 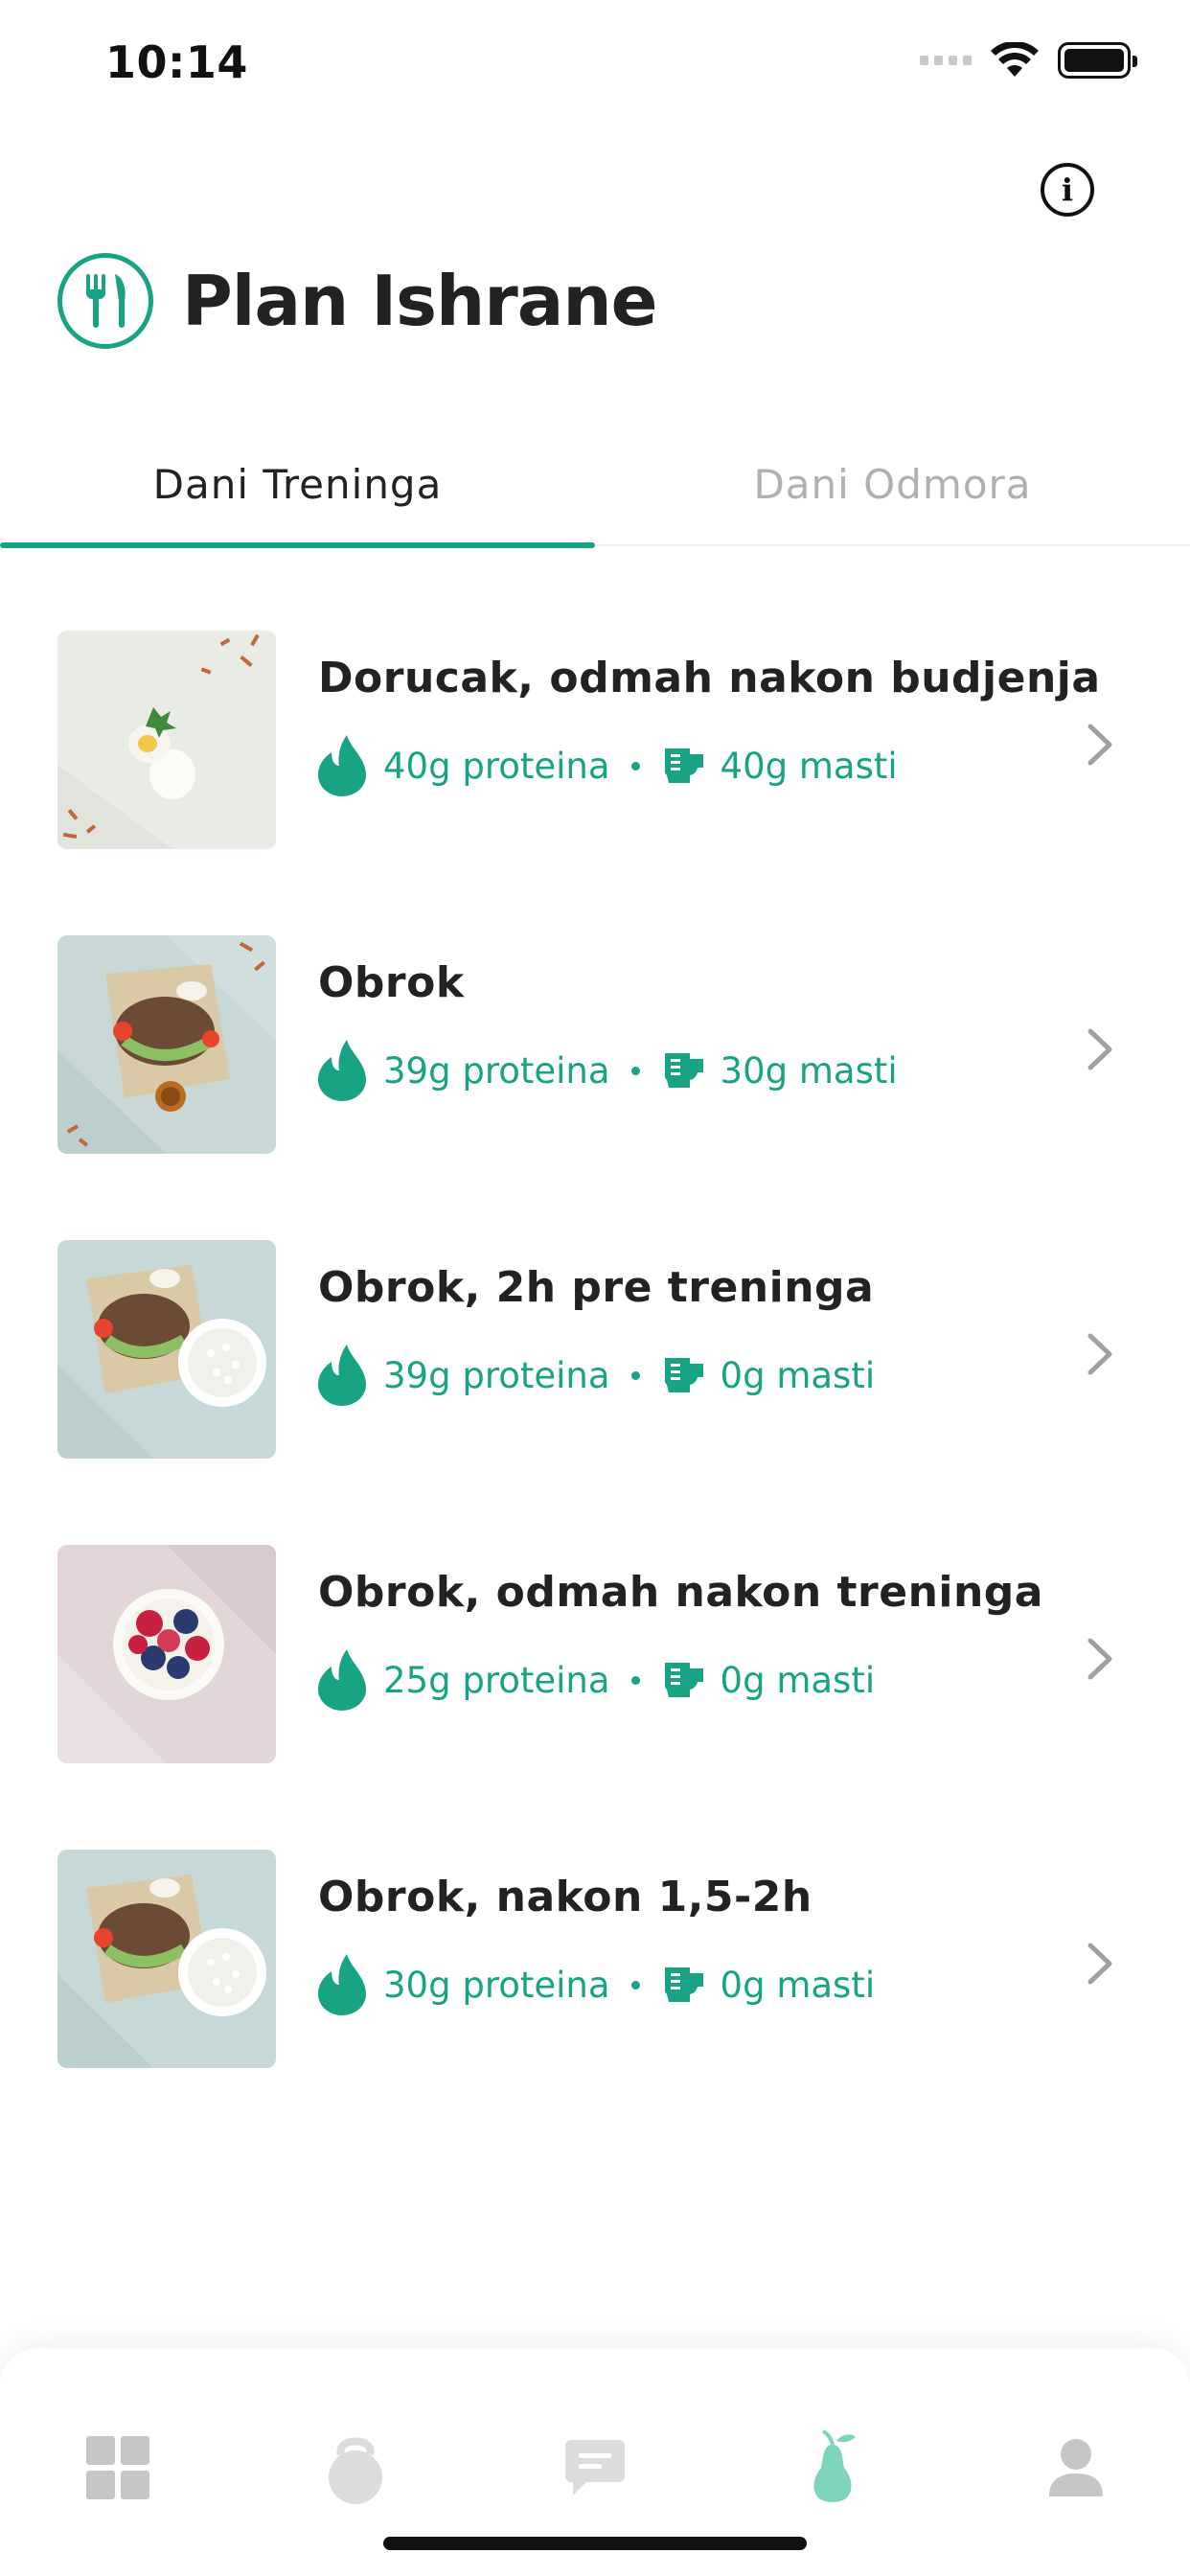 What do you see at coordinates (1068, 190) in the screenshot?
I see `info-button: i` at bounding box center [1068, 190].